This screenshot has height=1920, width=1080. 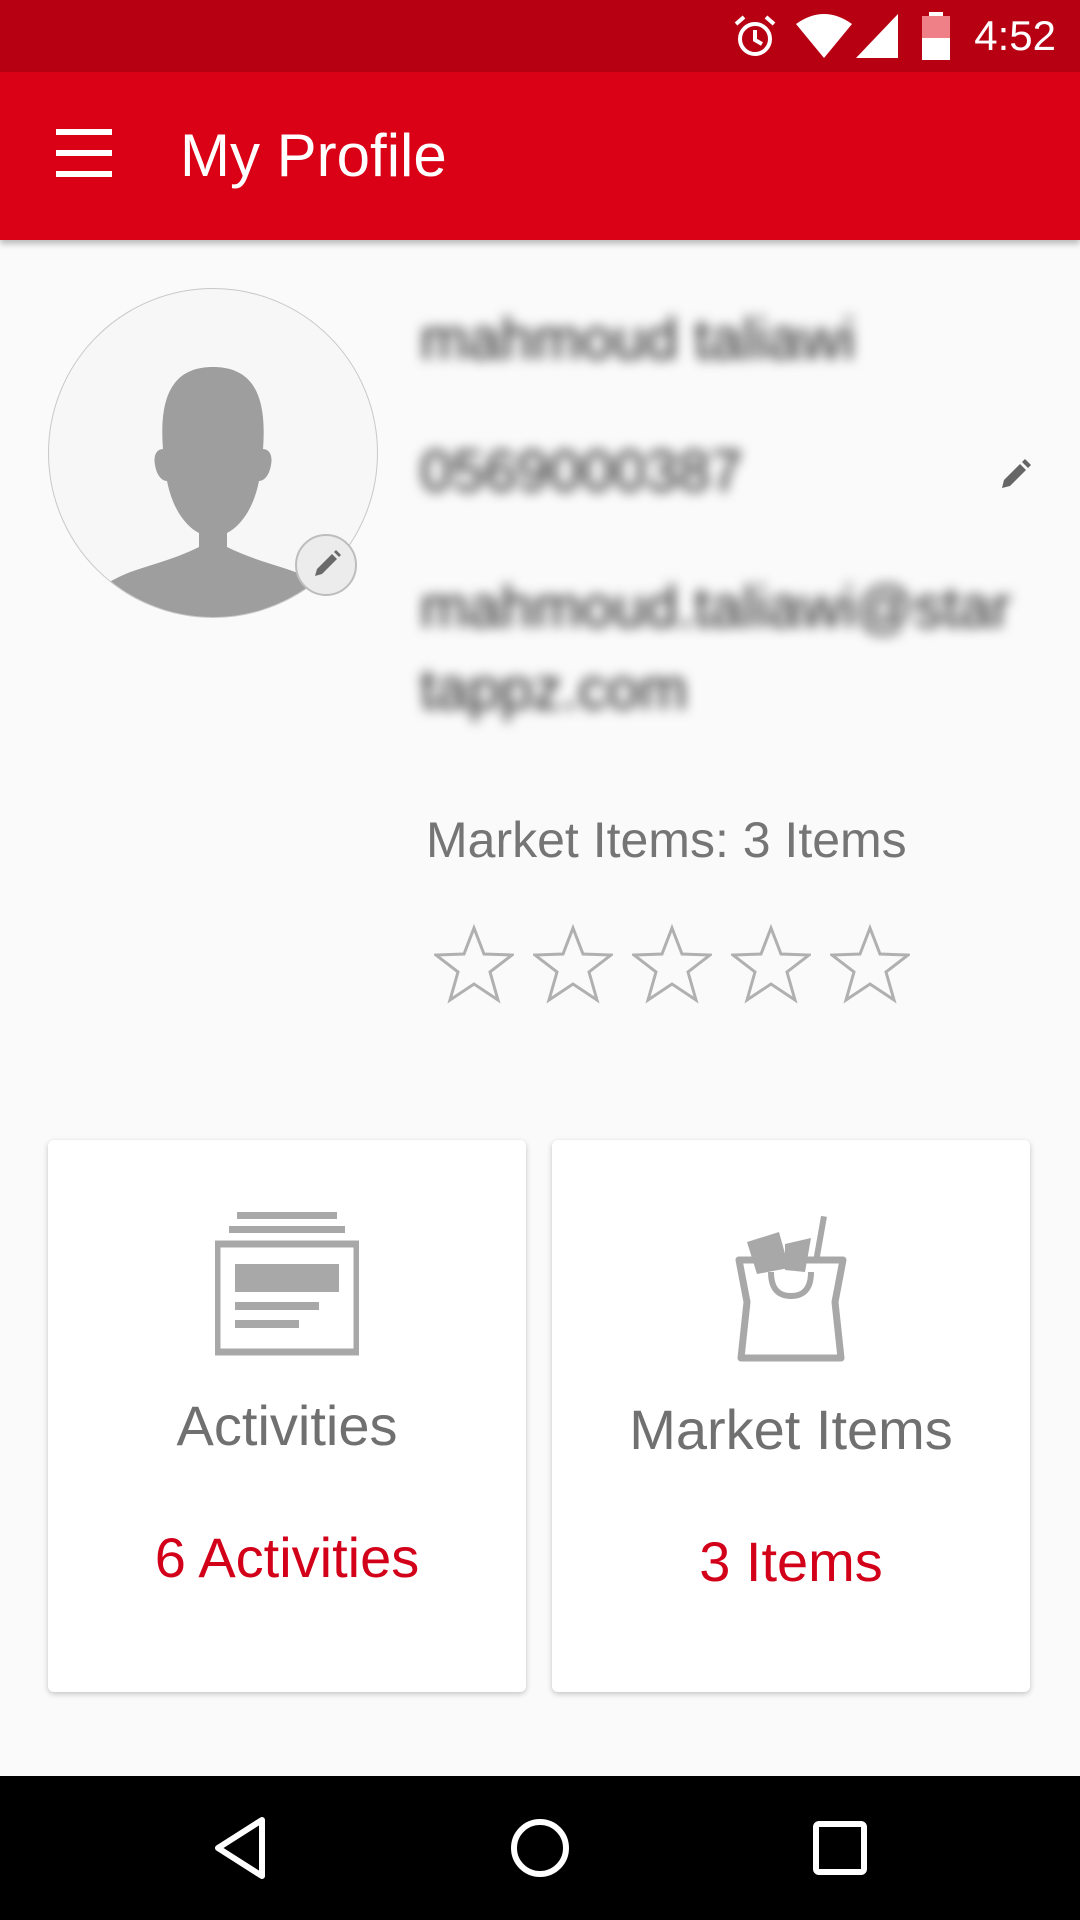 I want to click on activities-icon, so click(x=287, y=1284).